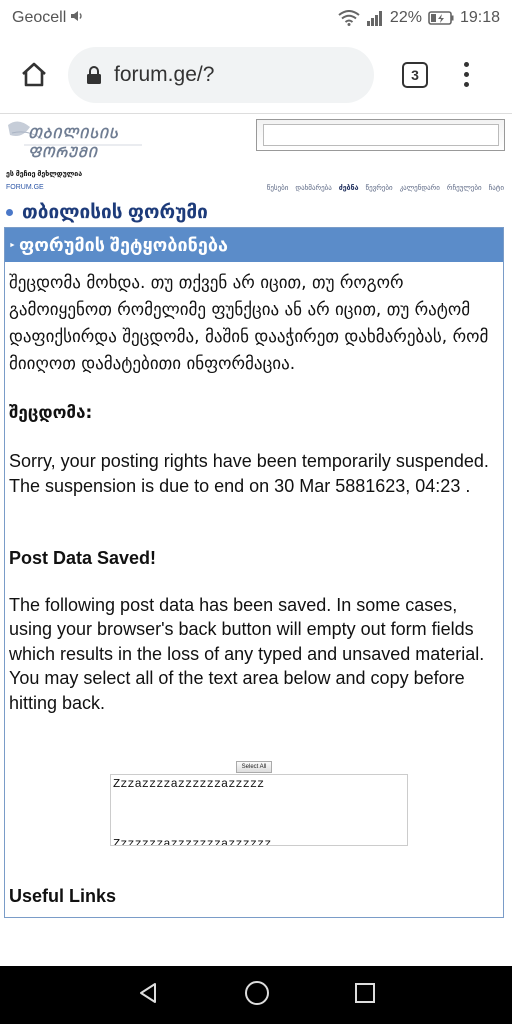 This screenshot has width=512, height=1024. I want to click on useful-links-heading: Useful Links, so click(63, 896).